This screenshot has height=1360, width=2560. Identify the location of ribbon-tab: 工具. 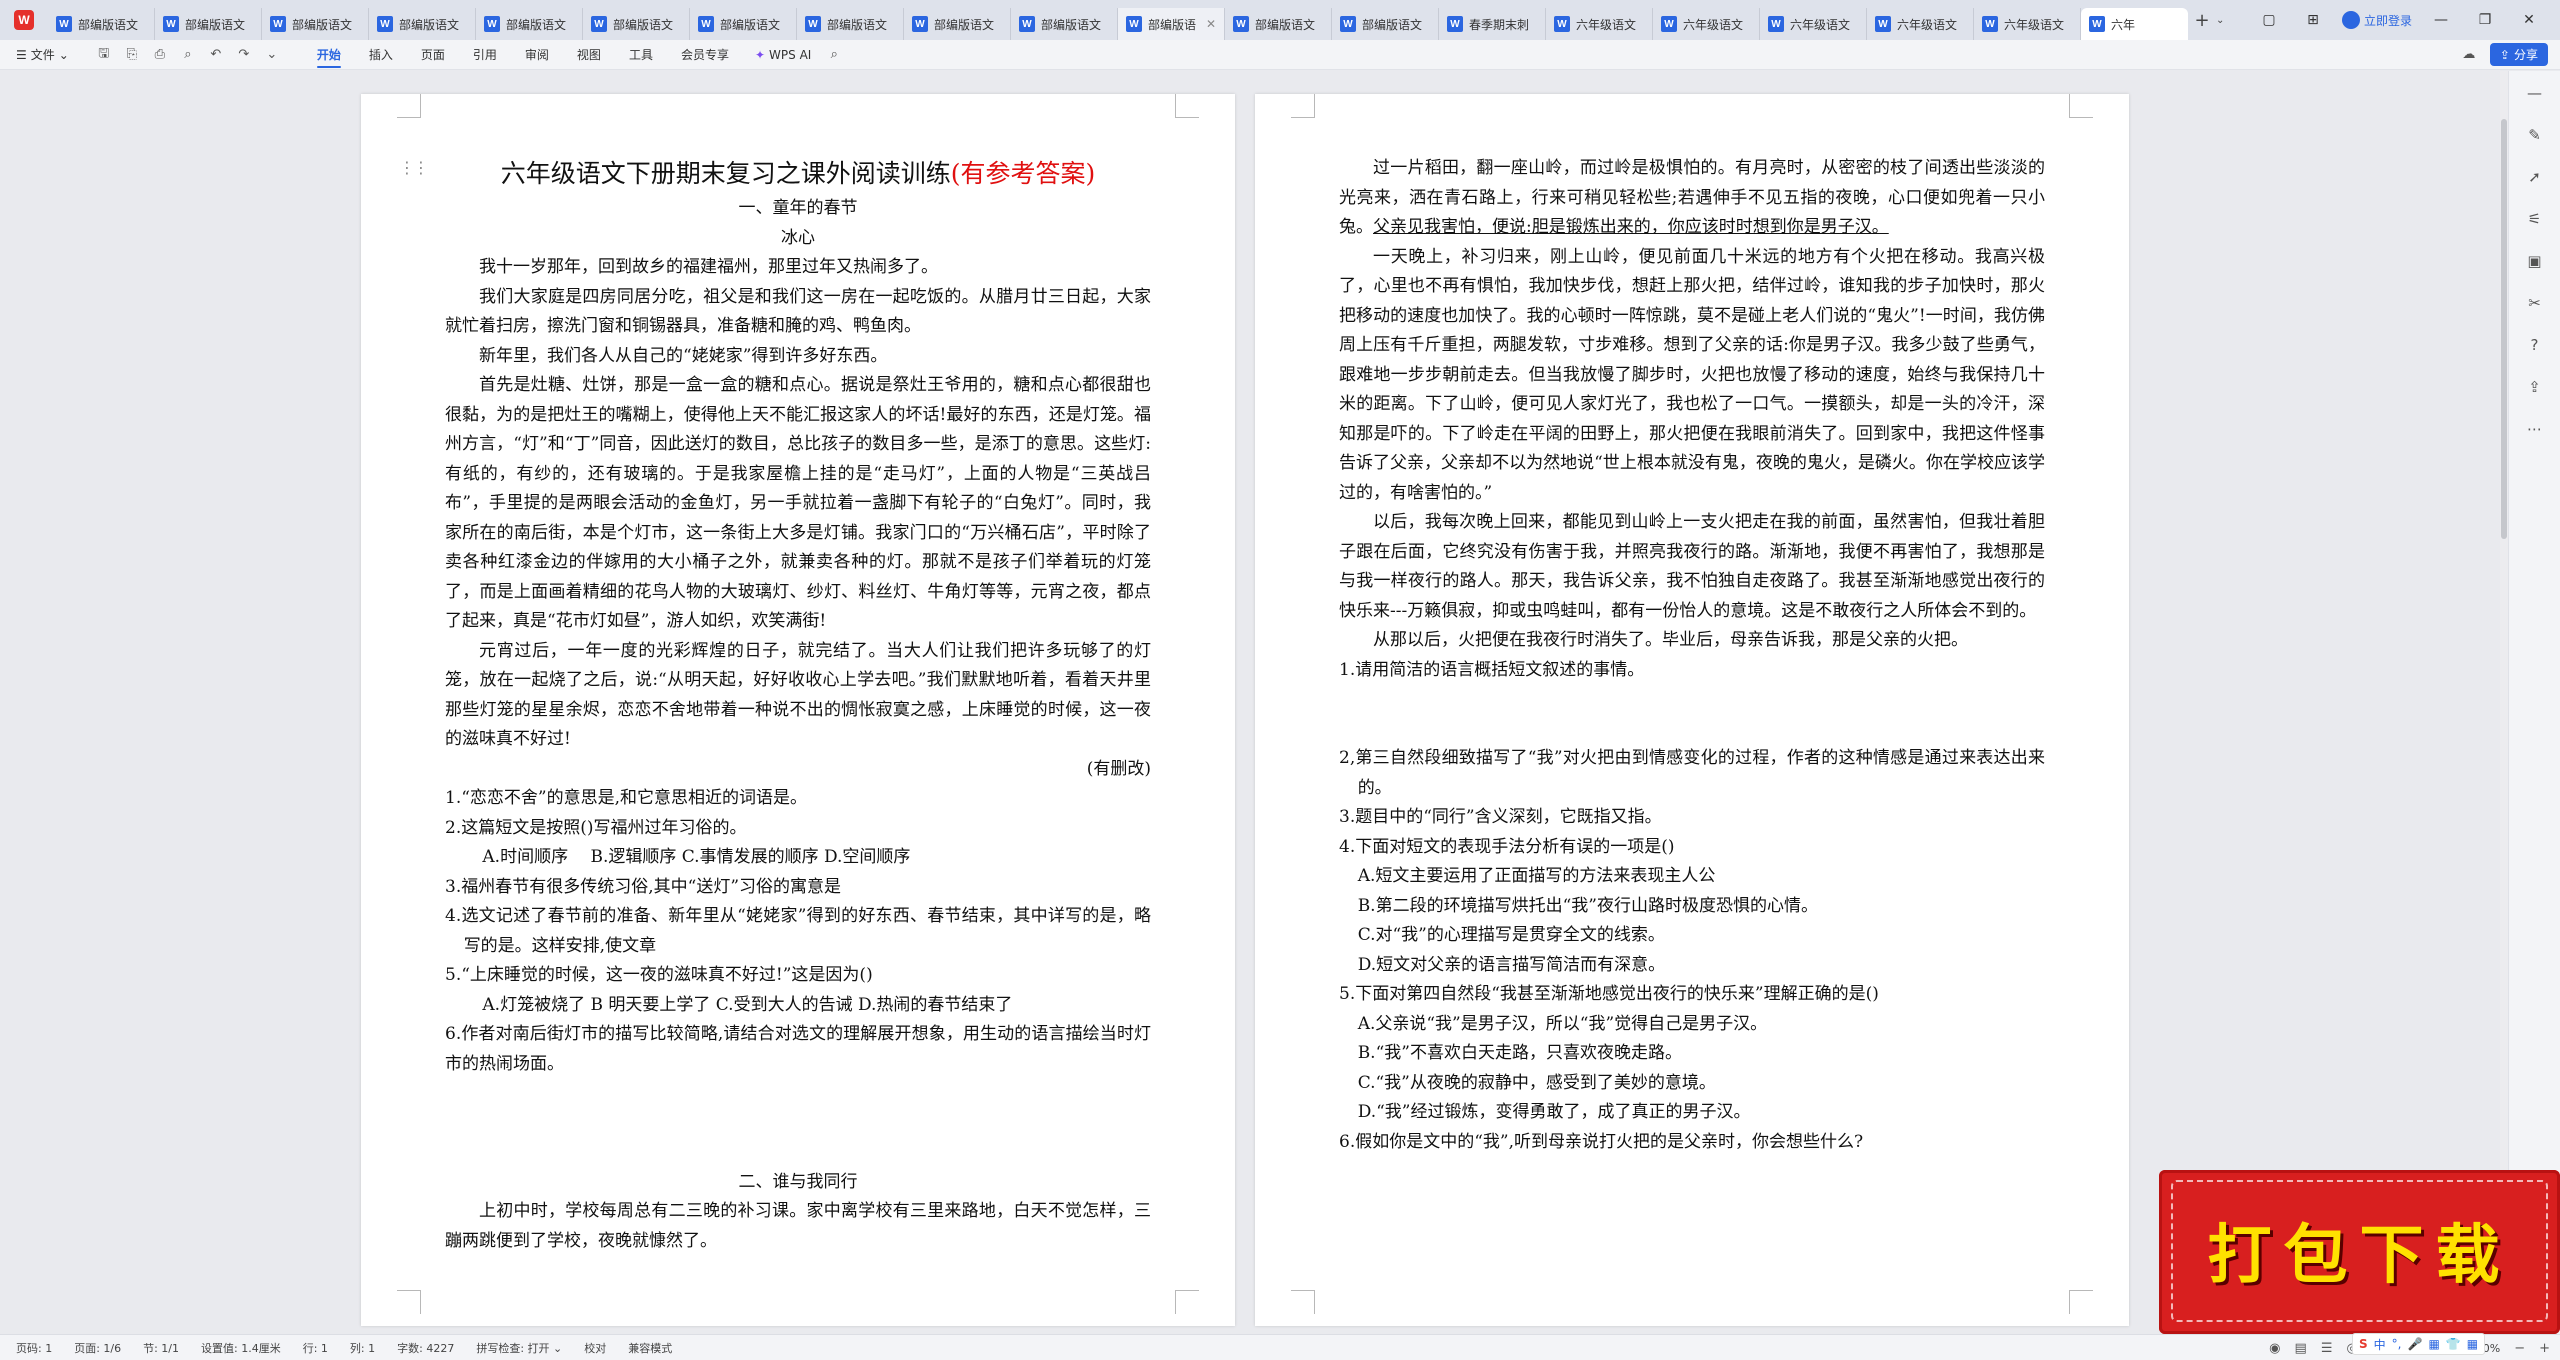
(641, 55).